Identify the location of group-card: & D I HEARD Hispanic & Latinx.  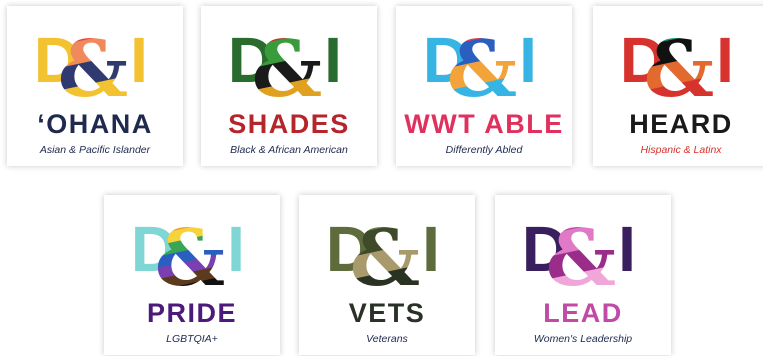
(678, 86).